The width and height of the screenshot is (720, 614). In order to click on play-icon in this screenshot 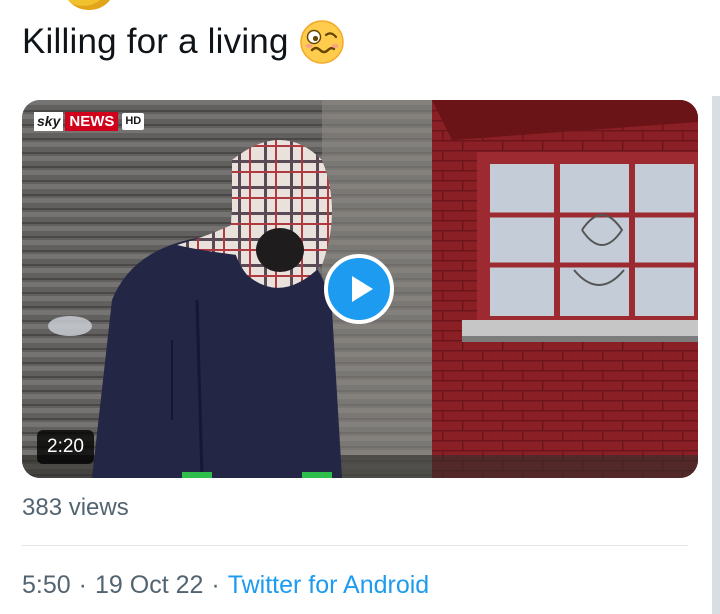, I will do `click(362, 289)`.